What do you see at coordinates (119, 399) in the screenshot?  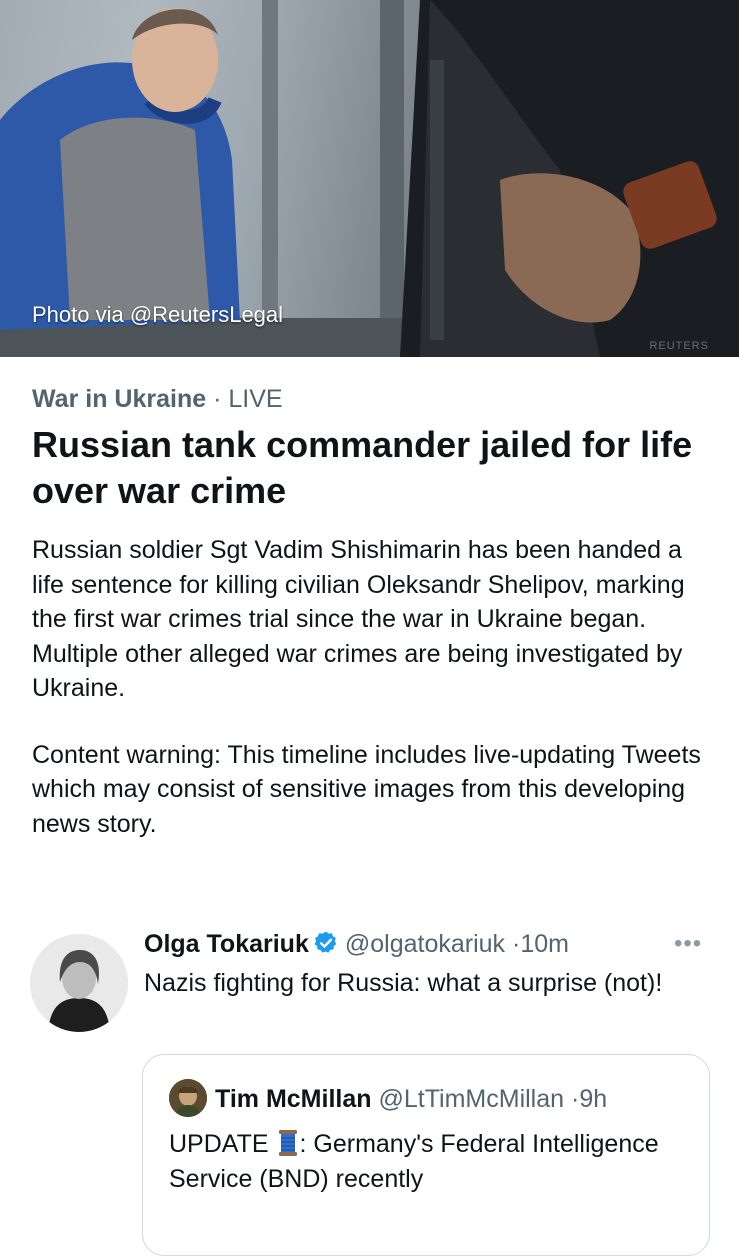 I see `category-label: War in Ukraine` at bounding box center [119, 399].